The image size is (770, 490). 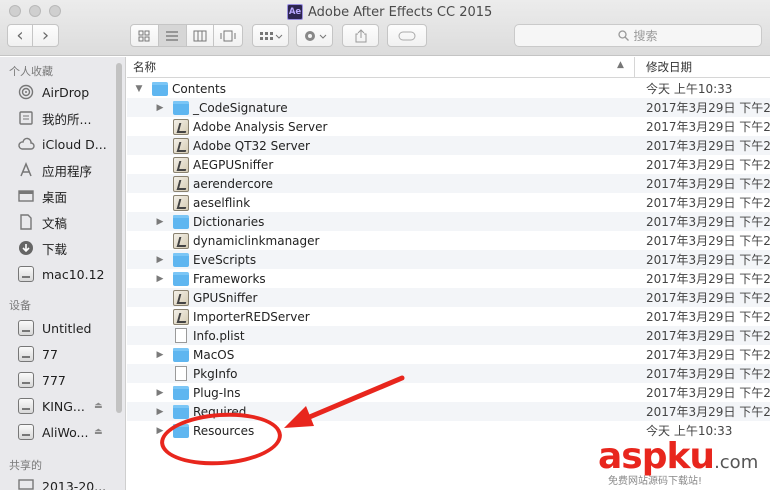 What do you see at coordinates (656, 456) in the screenshot?
I see `watermark-brand: aspku` at bounding box center [656, 456].